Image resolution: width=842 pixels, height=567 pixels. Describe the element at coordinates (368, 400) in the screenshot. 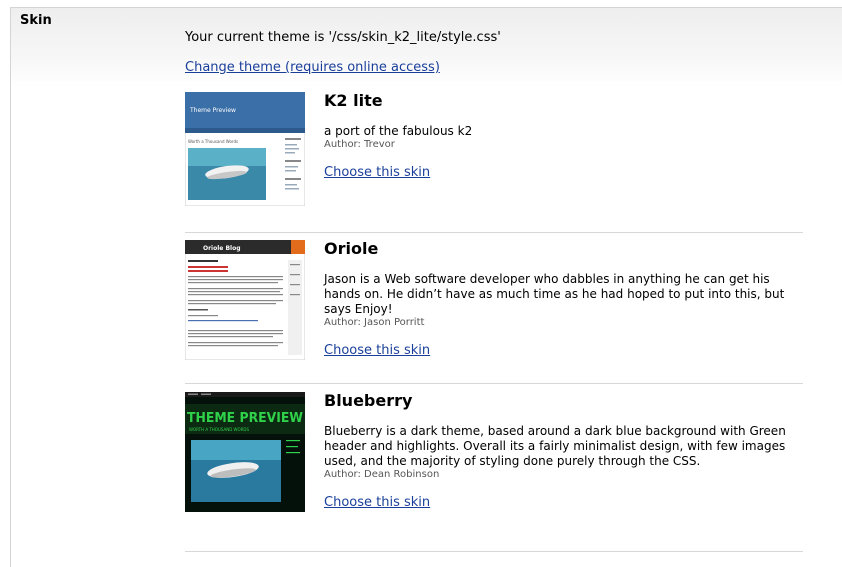

I see `skin-name: Blueberry` at that location.